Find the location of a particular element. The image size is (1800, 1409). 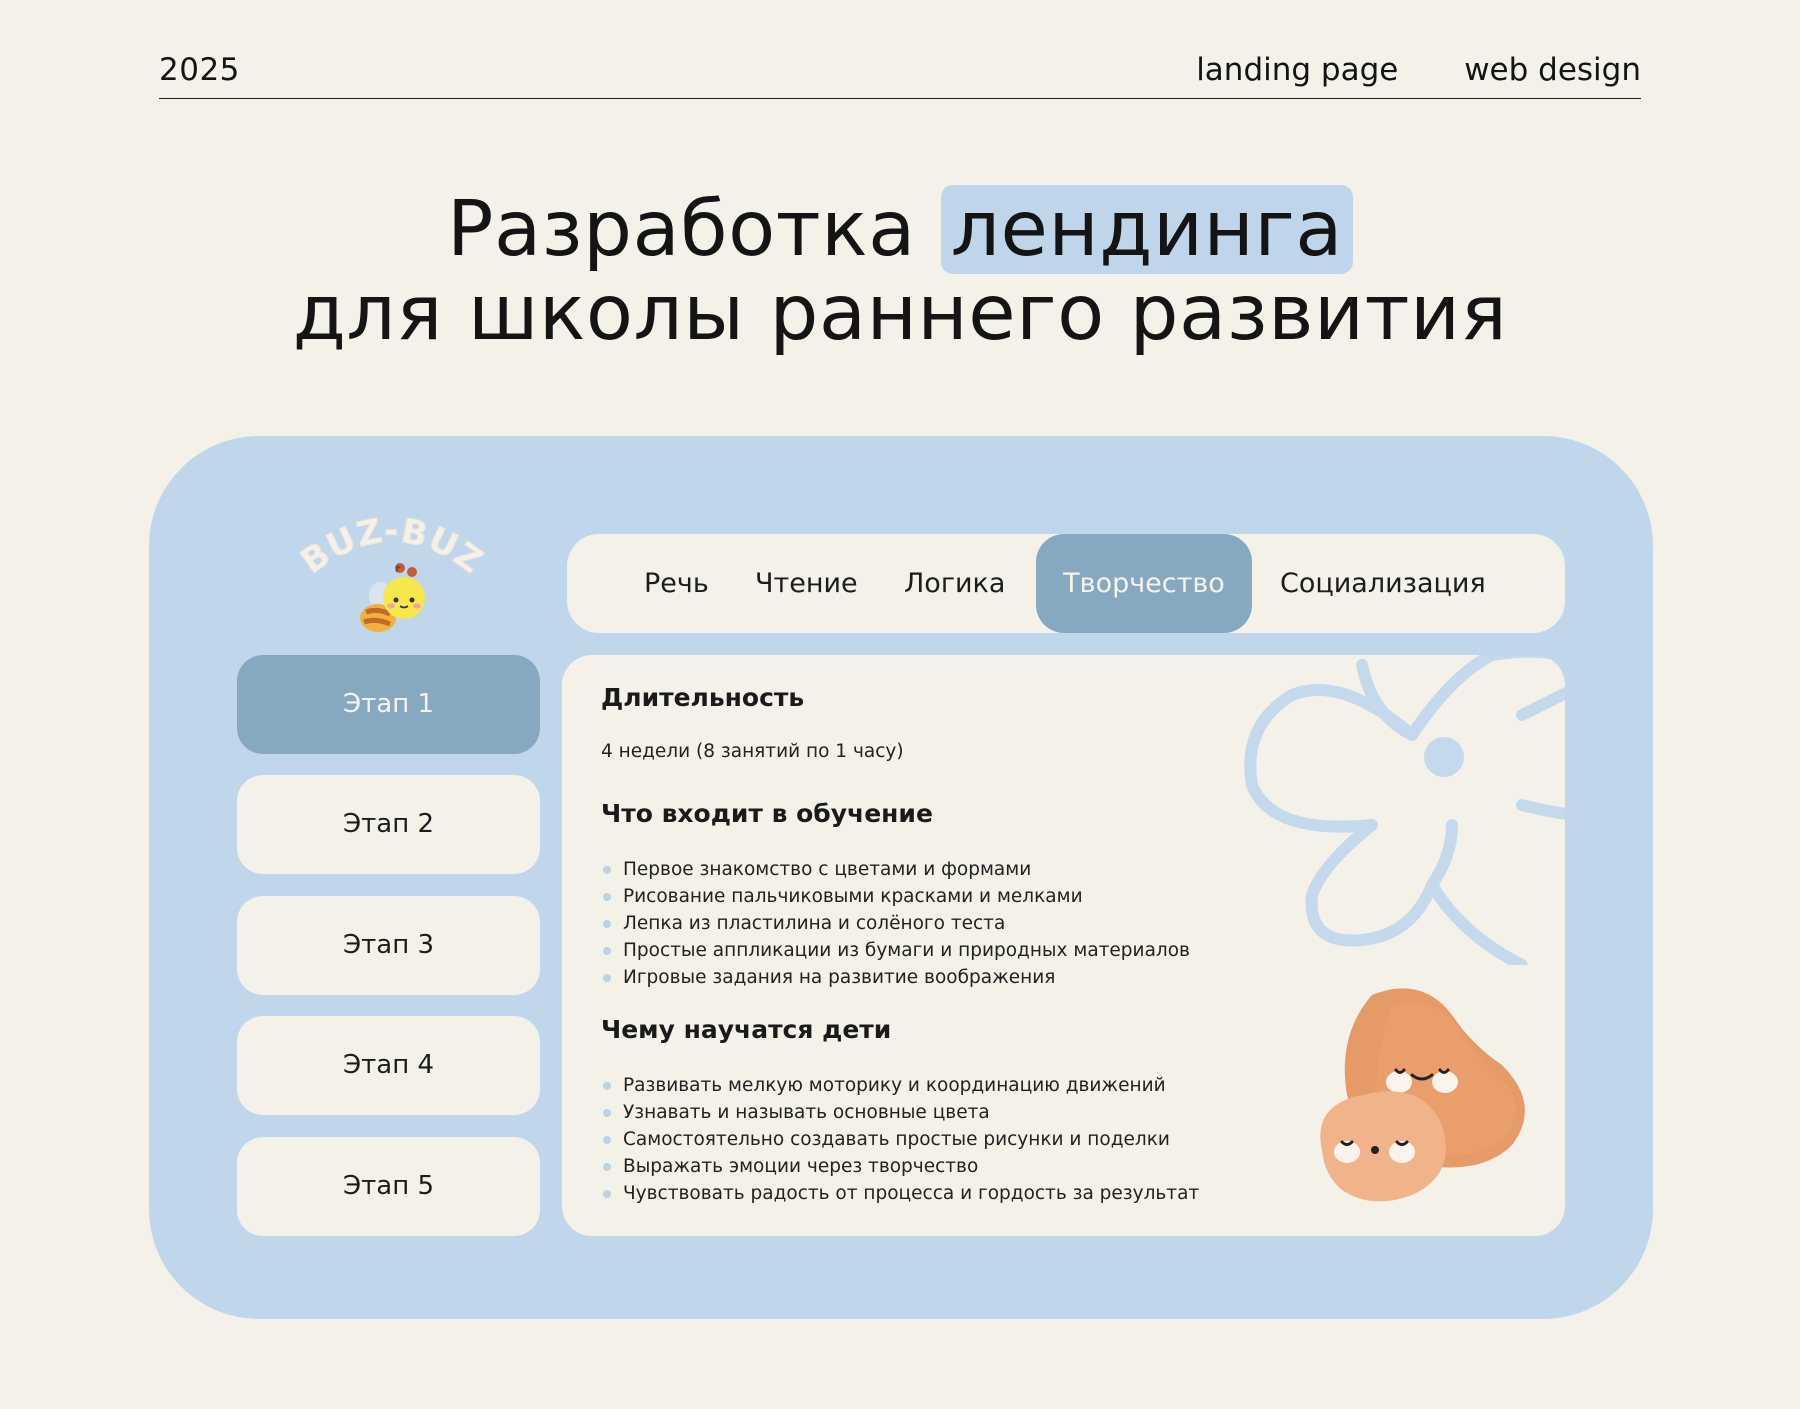

duration-text: 4 недели (8 занятий по 1 часу) is located at coordinates (752, 751).